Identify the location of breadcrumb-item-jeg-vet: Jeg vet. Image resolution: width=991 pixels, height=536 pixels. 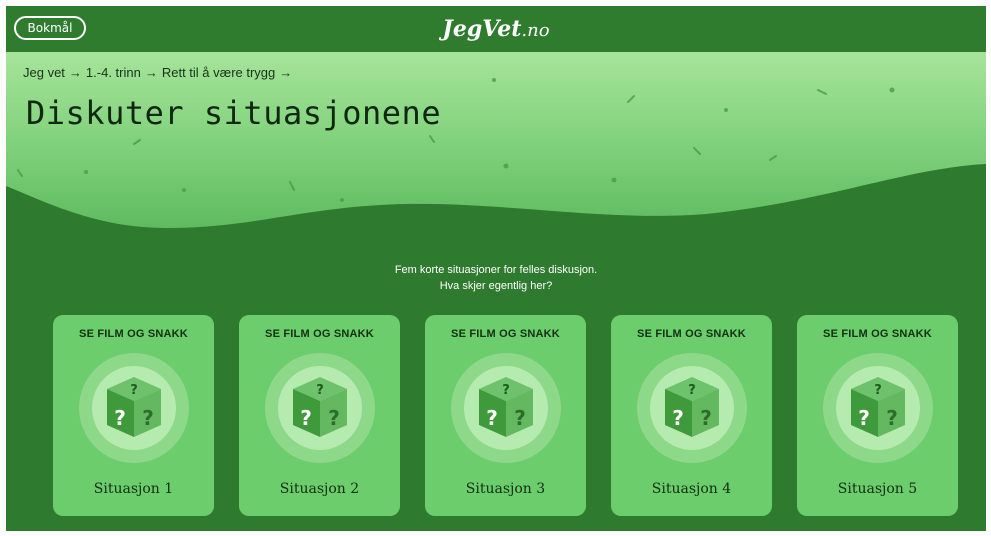
(44, 72).